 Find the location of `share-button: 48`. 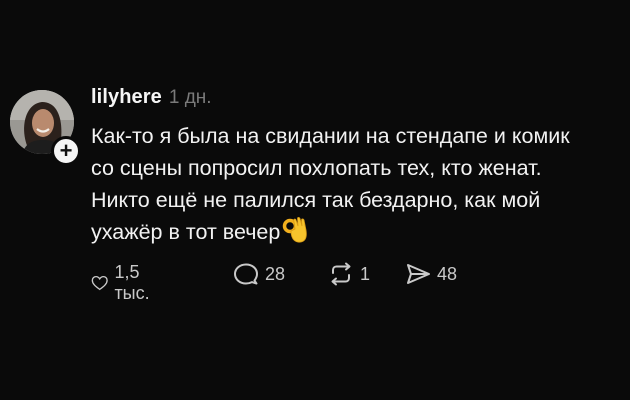

share-button: 48 is located at coordinates (431, 274).